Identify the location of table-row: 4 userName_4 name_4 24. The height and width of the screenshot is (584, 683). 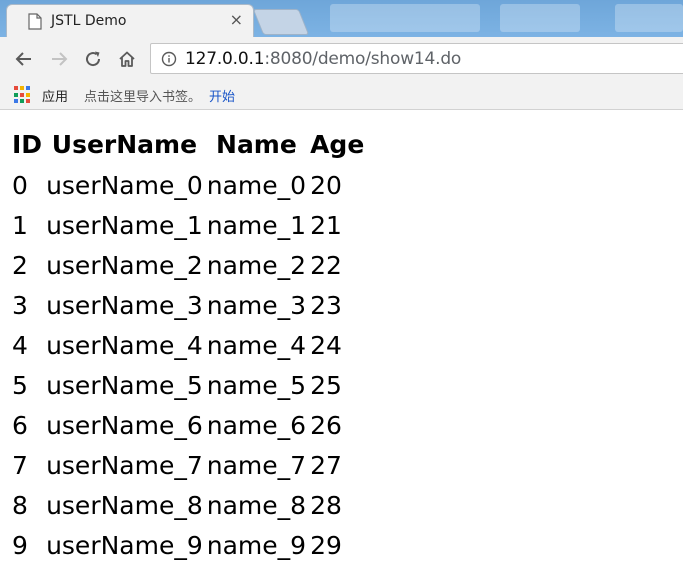
(188, 345).